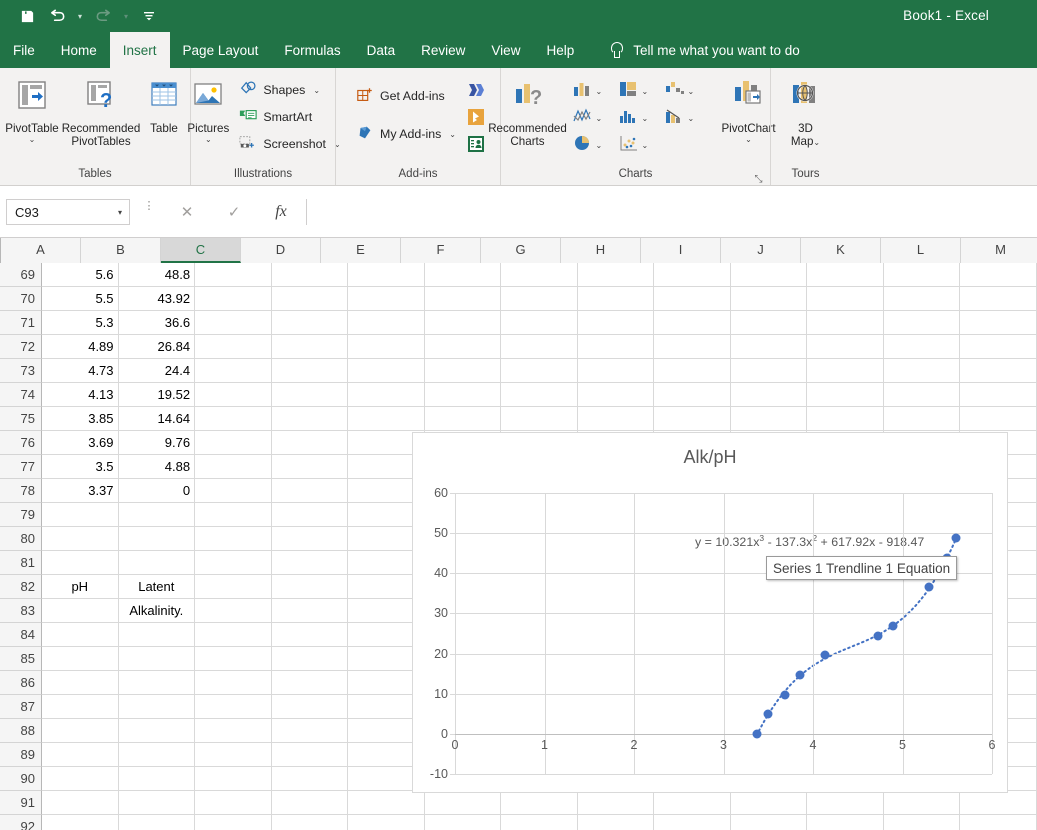 The height and width of the screenshot is (830, 1037). I want to click on screenshot-button: Screenshot ⌄, so click(291, 144).